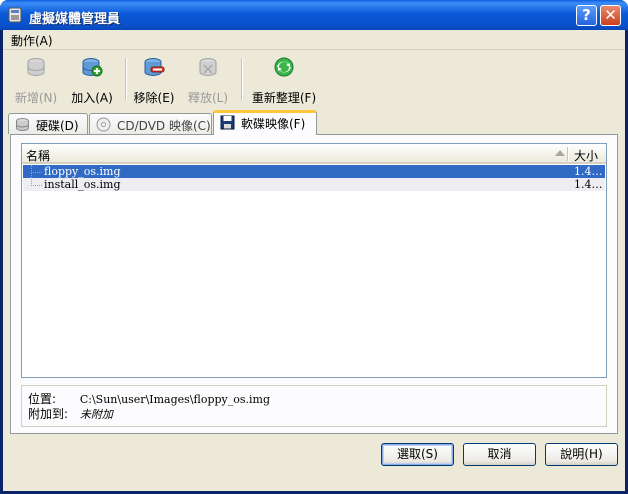 The width and height of the screenshot is (628, 494). I want to click on tree-line, so click(36, 179).